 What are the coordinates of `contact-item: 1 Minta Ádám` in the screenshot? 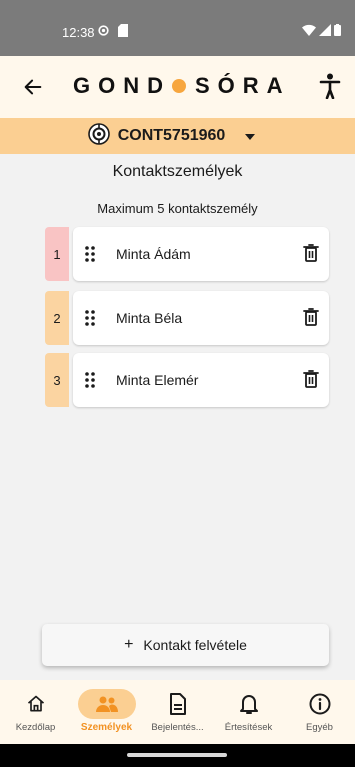 It's located at (187, 254).